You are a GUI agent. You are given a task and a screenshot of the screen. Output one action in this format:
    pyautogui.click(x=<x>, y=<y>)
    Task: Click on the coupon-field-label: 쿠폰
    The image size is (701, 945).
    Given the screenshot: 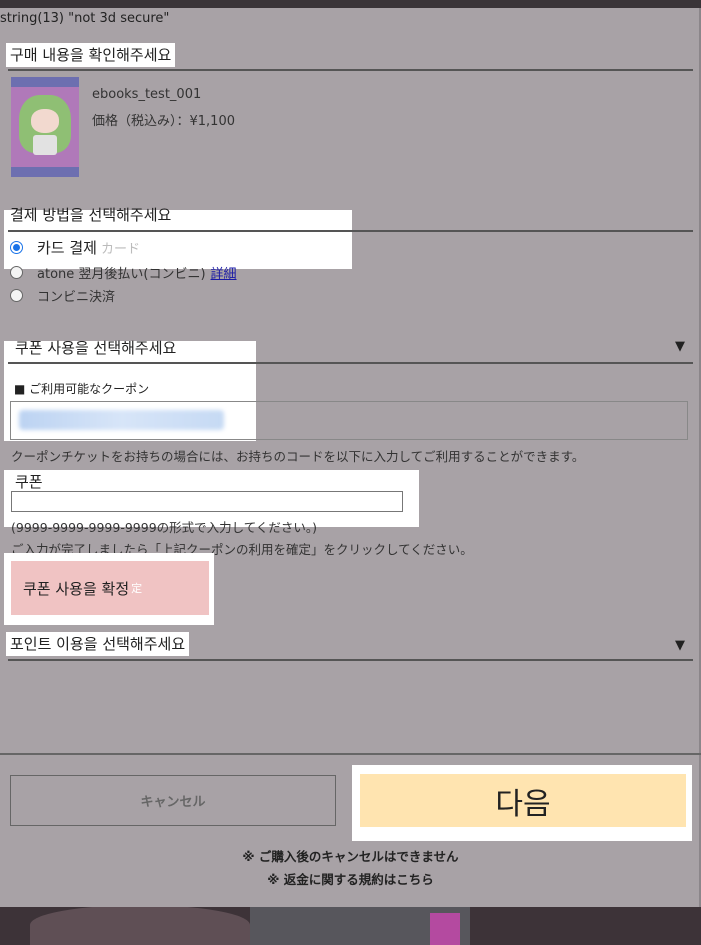 What is the action you would take?
    pyautogui.click(x=29, y=482)
    